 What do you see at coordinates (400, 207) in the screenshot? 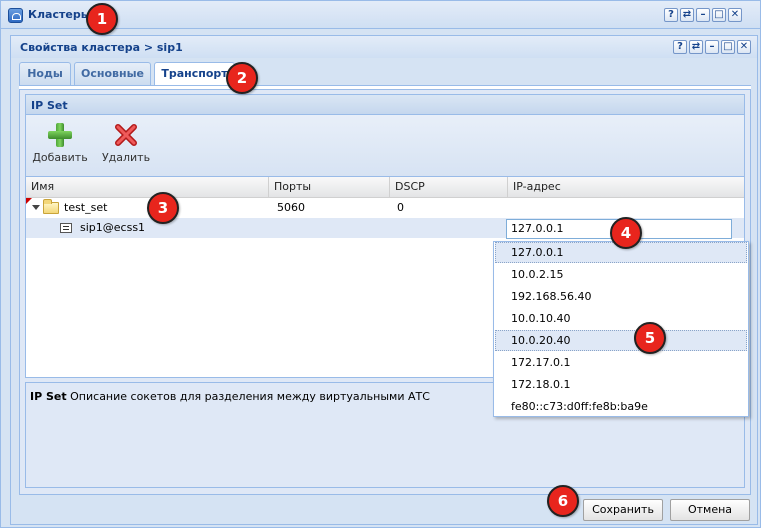
I see `row-dscp: 0` at bounding box center [400, 207].